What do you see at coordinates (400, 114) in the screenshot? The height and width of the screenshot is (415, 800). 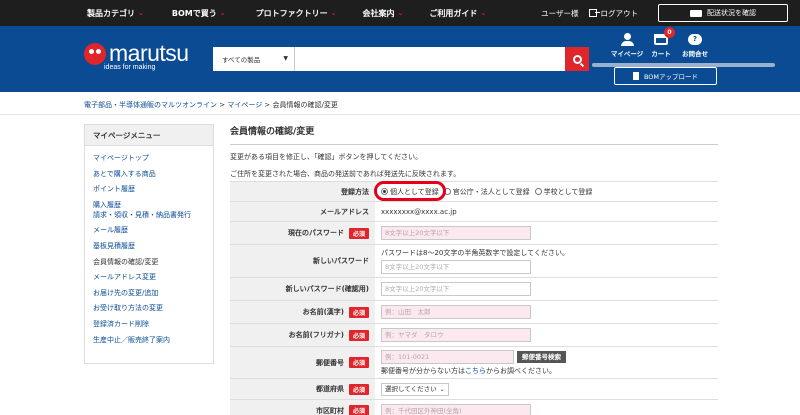 I see `divider` at bounding box center [400, 114].